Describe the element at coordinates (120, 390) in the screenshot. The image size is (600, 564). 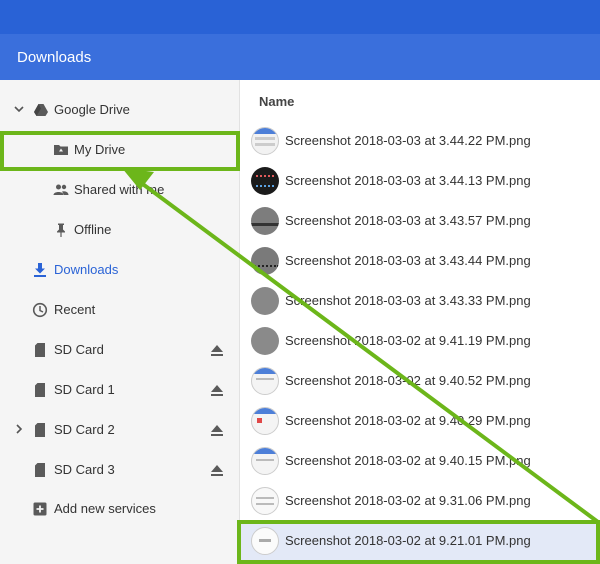
I see `sidebar-item-sd-card-1: SD Card 1` at that location.